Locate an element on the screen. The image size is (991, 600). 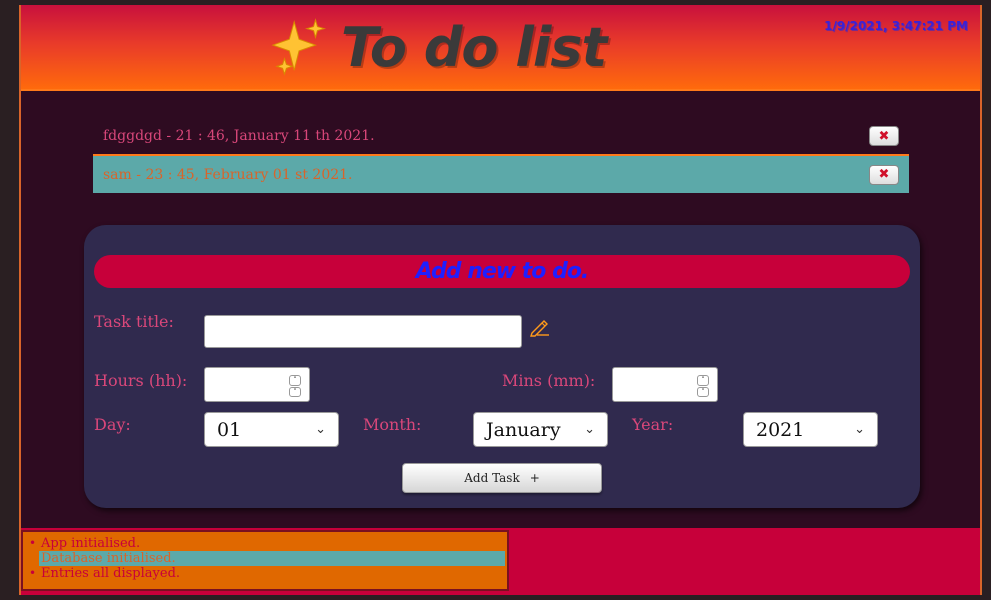
add-task-button: Add Task + is located at coordinates (502, 478).